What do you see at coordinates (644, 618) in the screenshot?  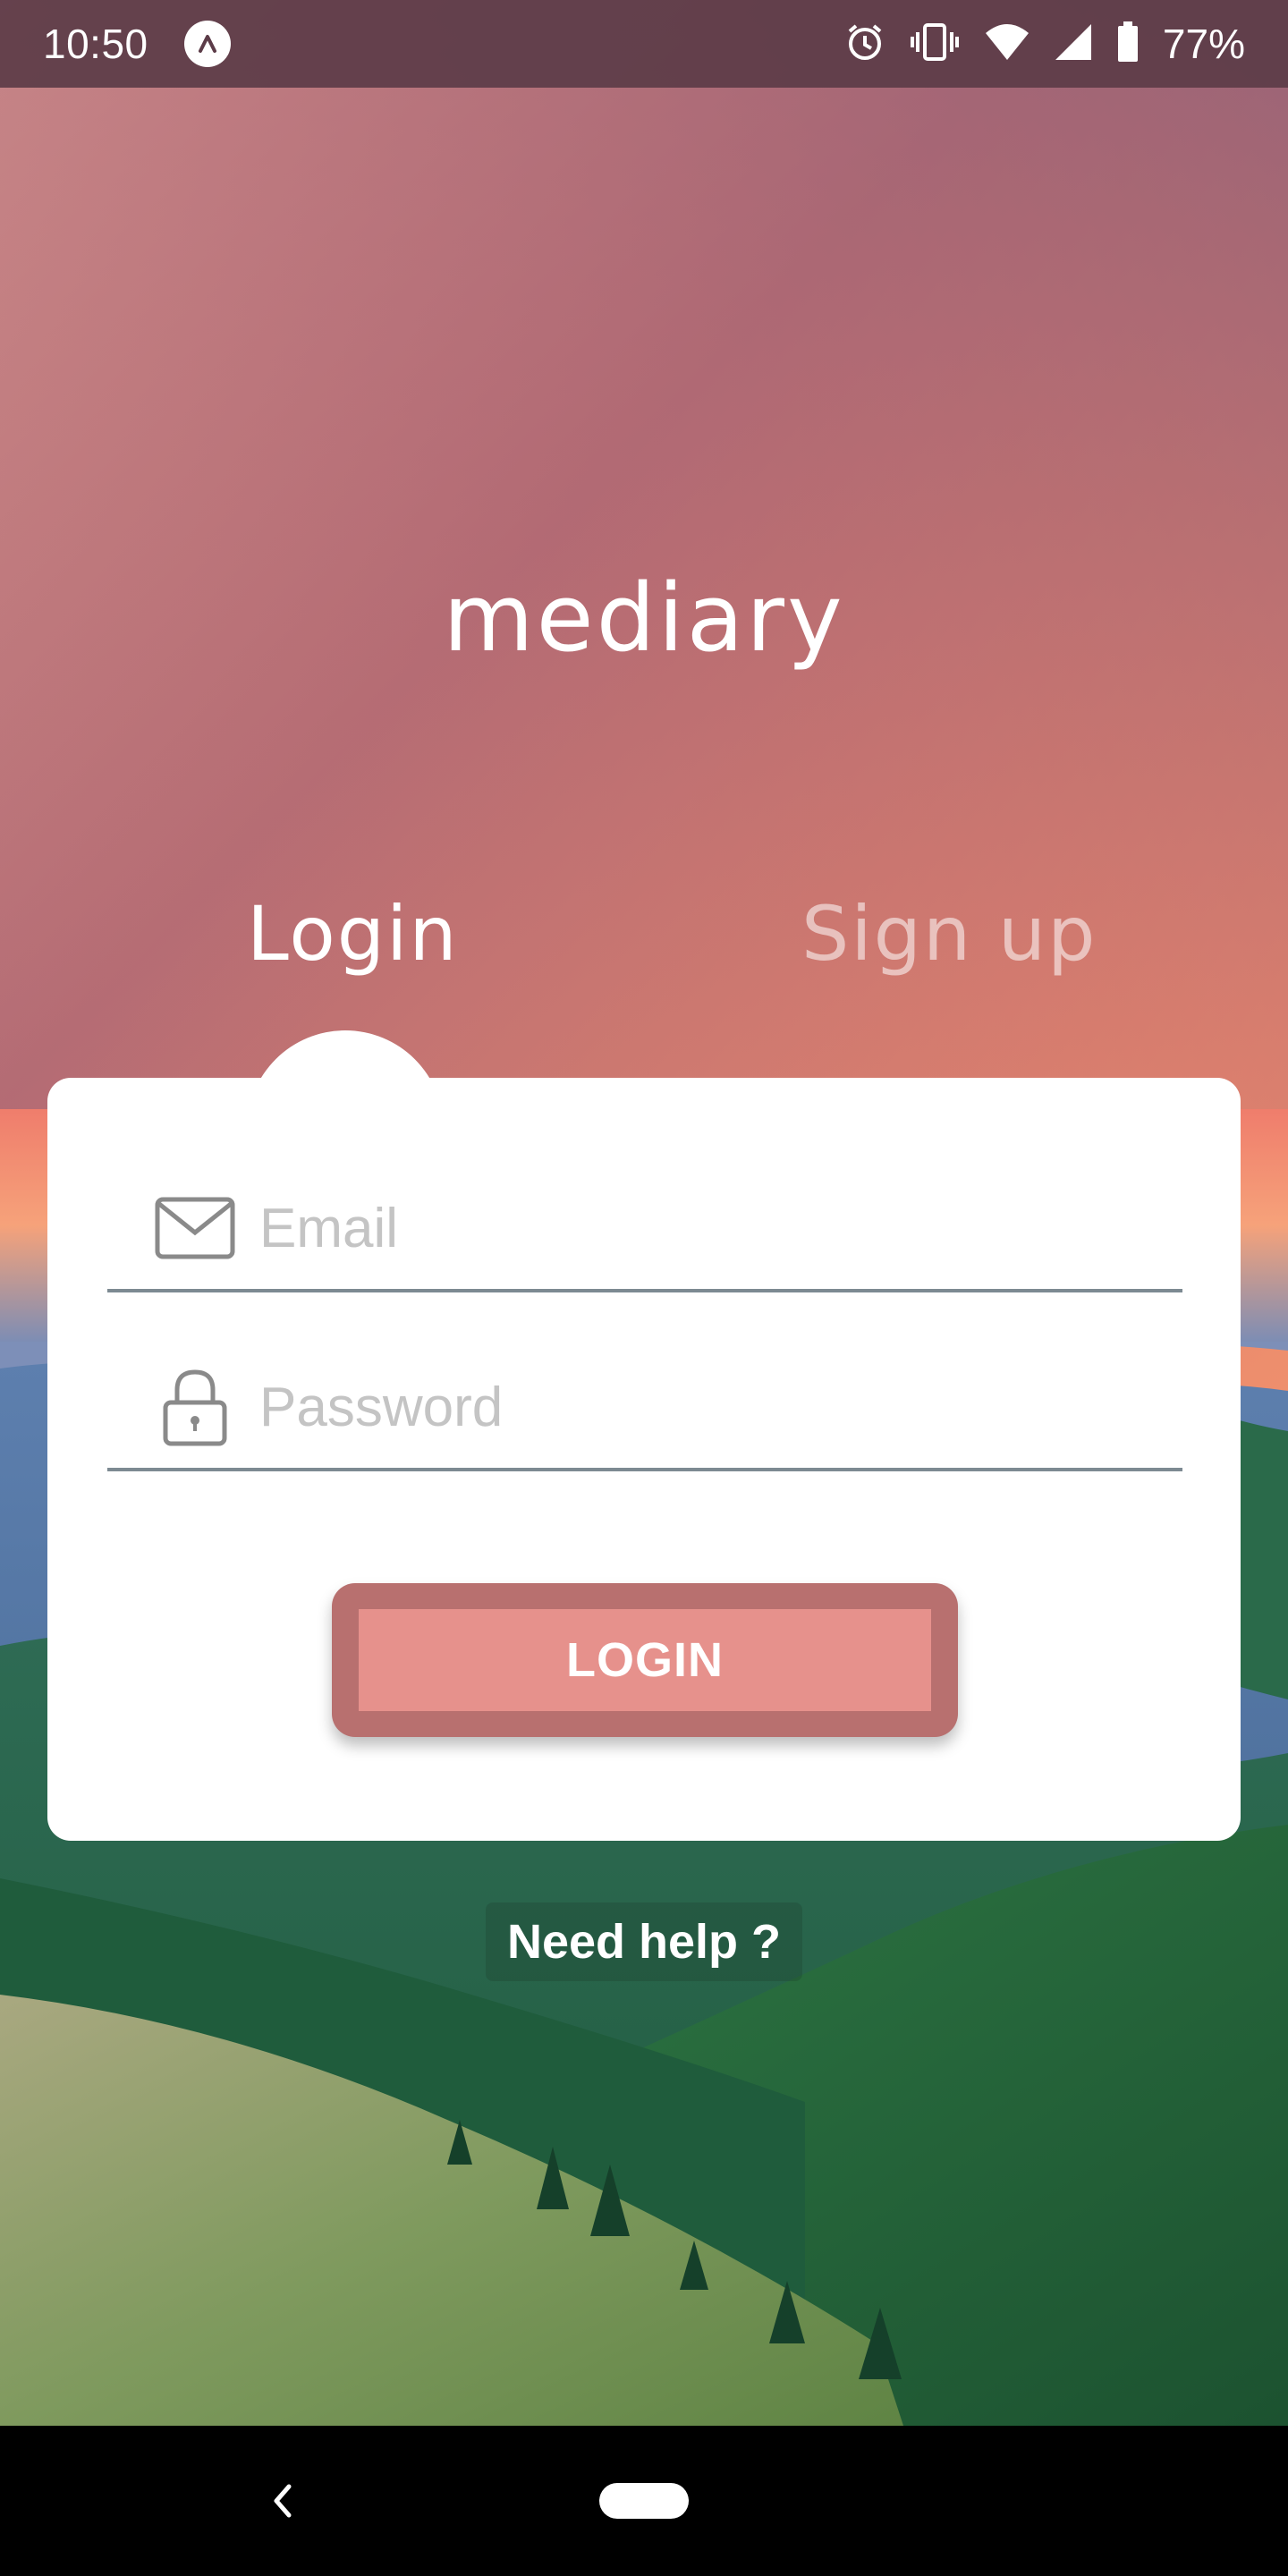 I see `app-logo: mediary` at bounding box center [644, 618].